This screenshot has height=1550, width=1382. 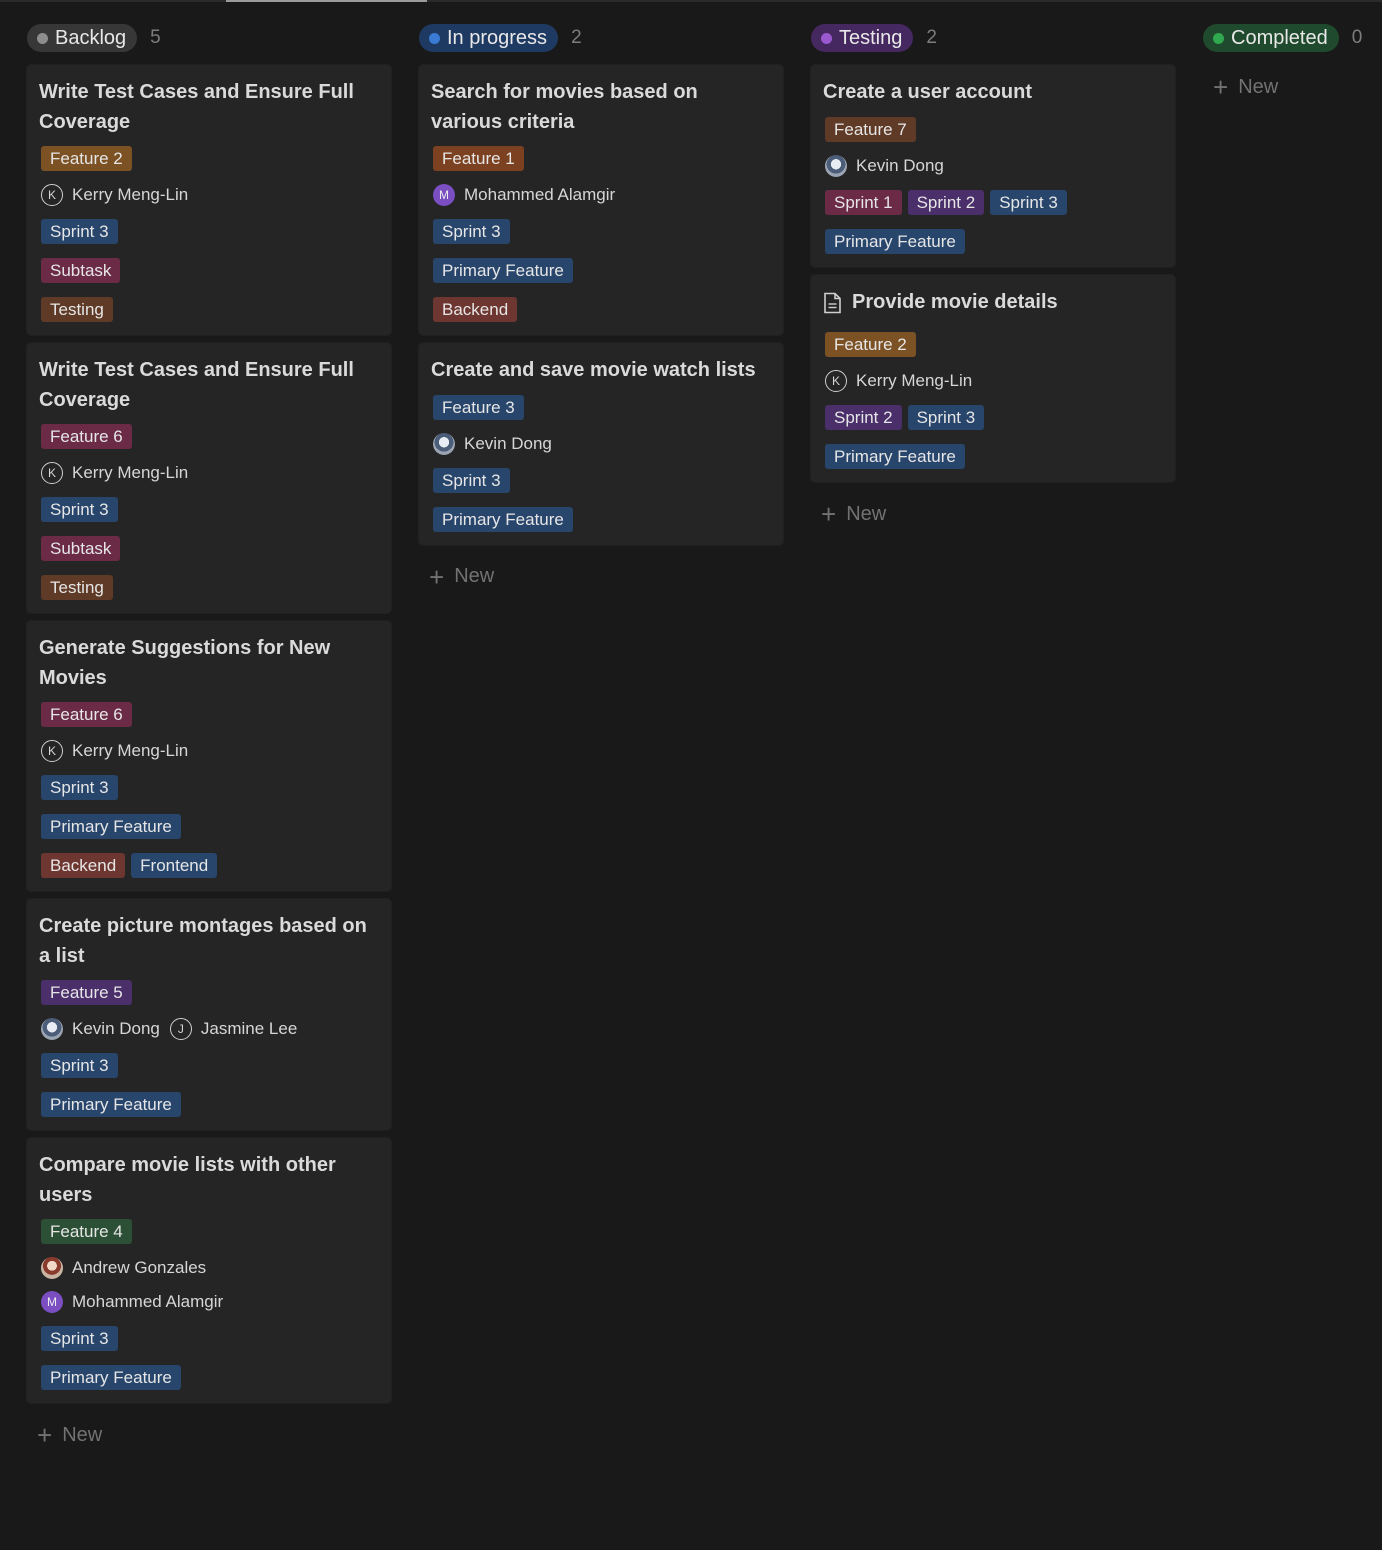 What do you see at coordinates (593, 370) in the screenshot?
I see `card-title-text: Create and save movie watch lists` at bounding box center [593, 370].